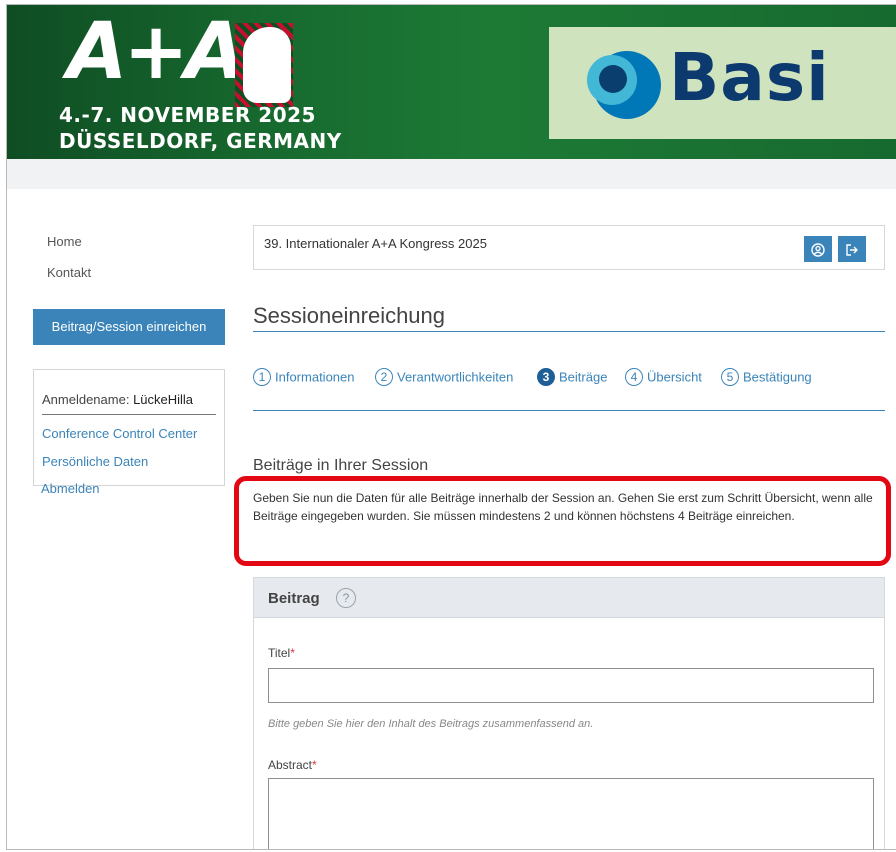 This screenshot has height=852, width=896. I want to click on abstract-label-text: Abstract, so click(290, 765).